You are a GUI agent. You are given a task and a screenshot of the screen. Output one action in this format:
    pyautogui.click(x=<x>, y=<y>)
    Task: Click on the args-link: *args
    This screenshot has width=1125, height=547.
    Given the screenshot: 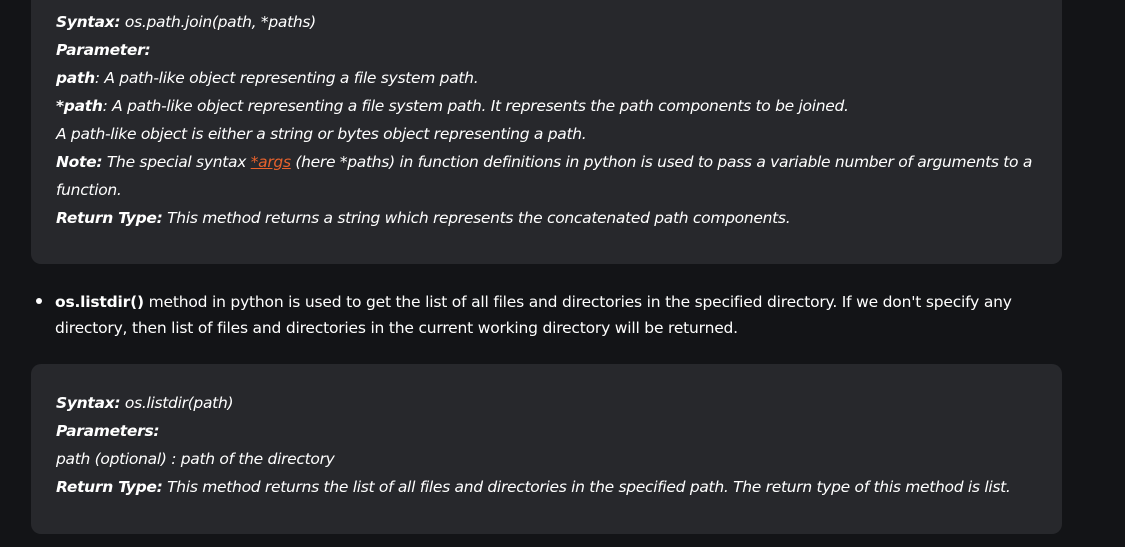 What is the action you would take?
    pyautogui.click(x=271, y=162)
    